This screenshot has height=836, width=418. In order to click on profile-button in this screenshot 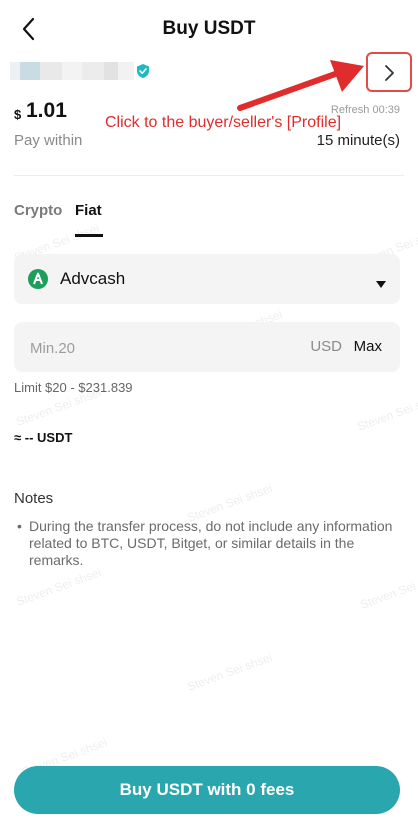, I will do `click(389, 72)`.